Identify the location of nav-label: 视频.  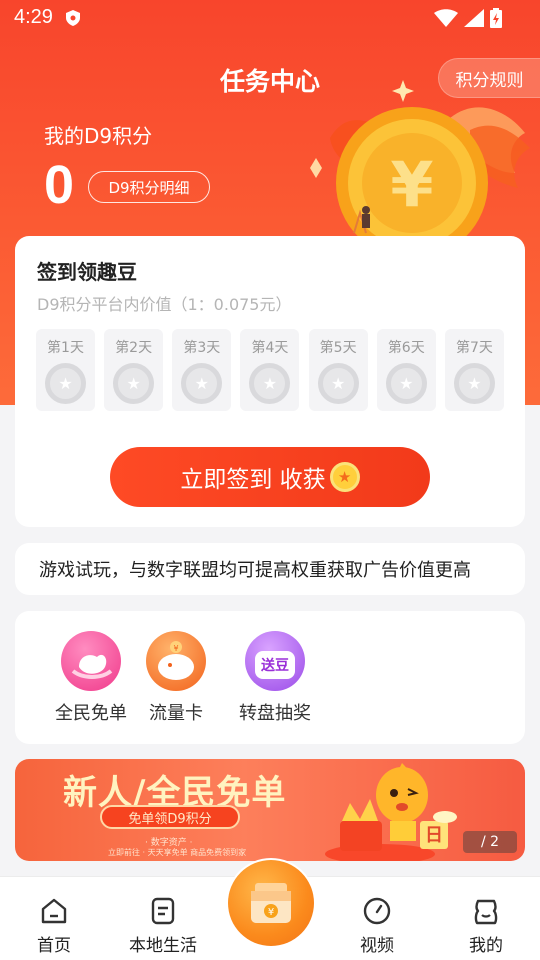
(377, 946).